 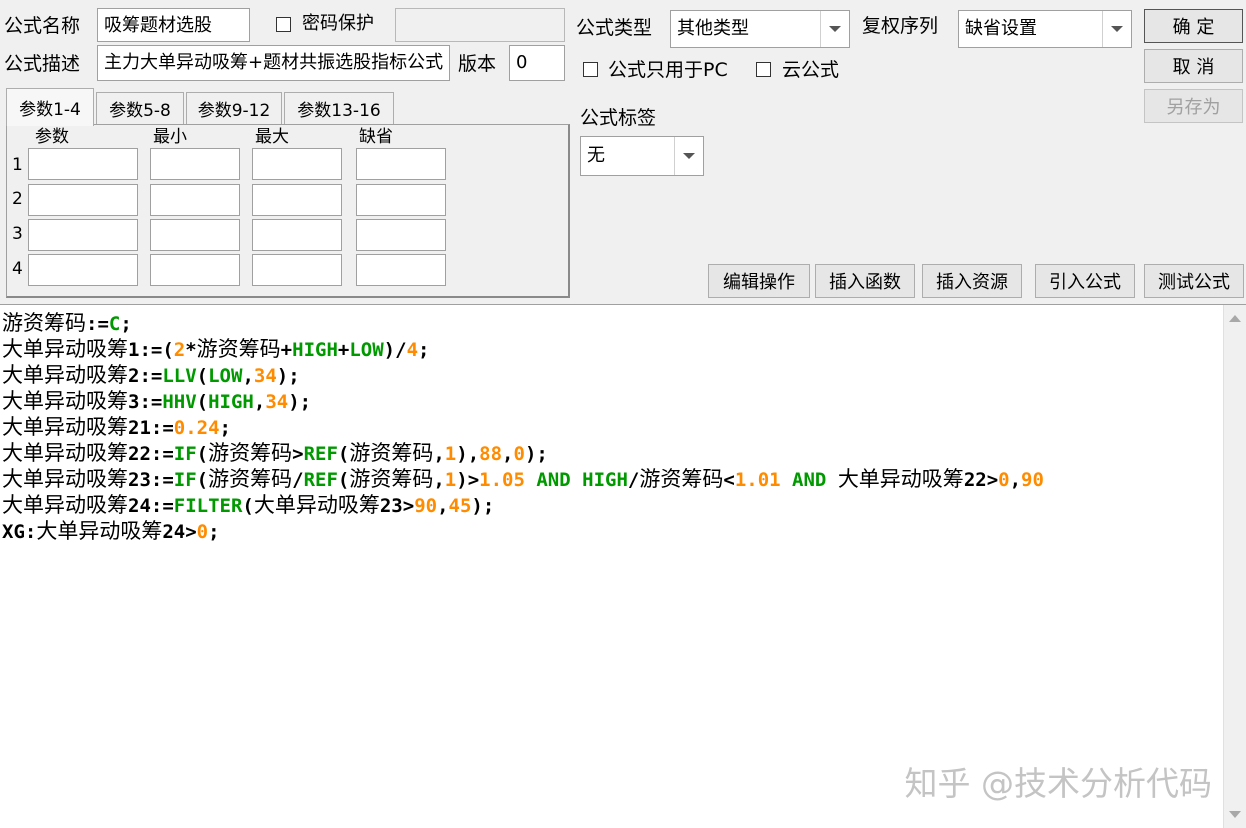 I want to click on formula-name-input: 吸筹题材选股, so click(x=173, y=25).